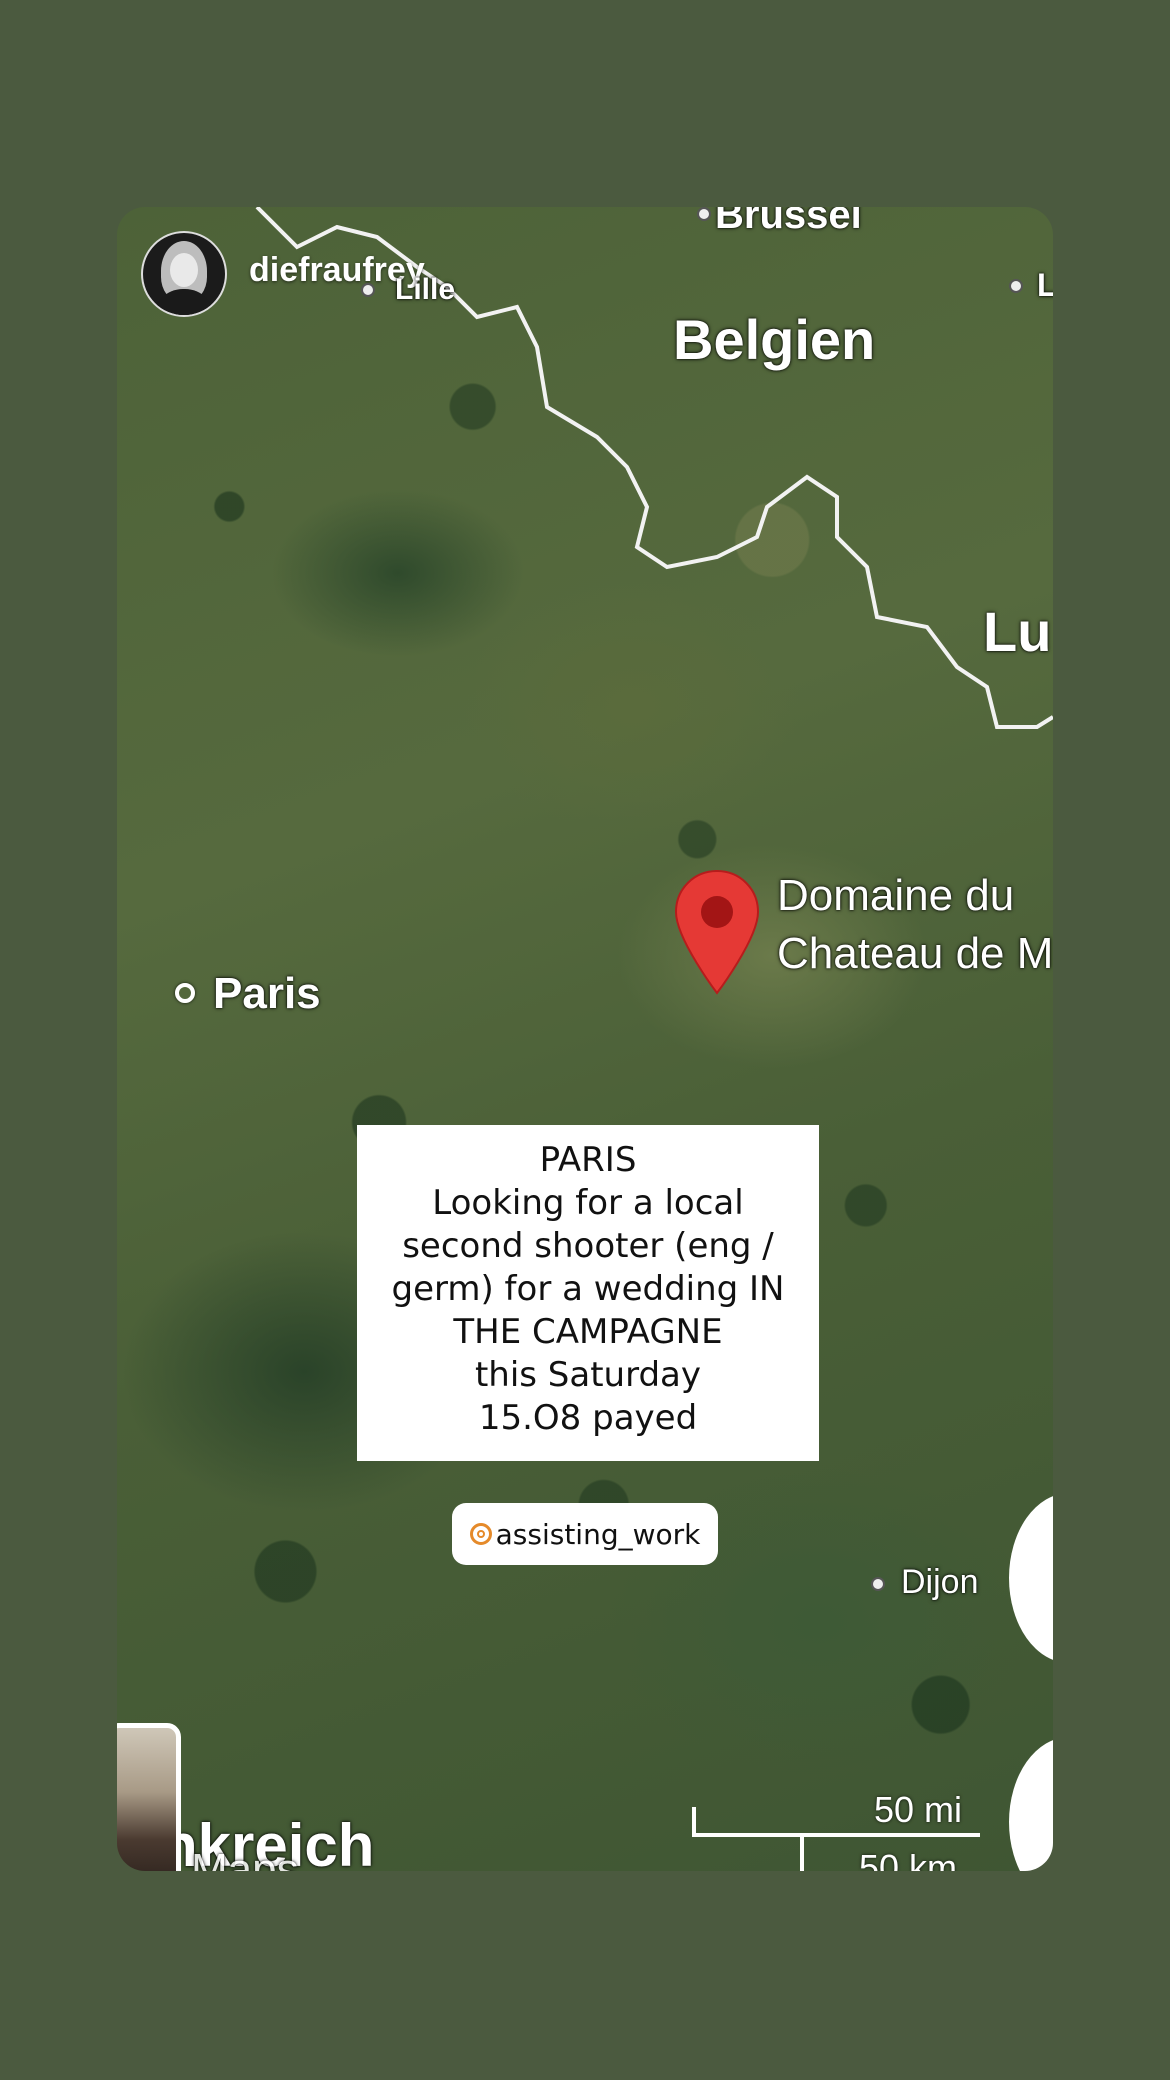 The width and height of the screenshot is (1170, 2080). Describe the element at coordinates (908, 1859) in the screenshot. I see `scale-label-km: 50 km` at that location.